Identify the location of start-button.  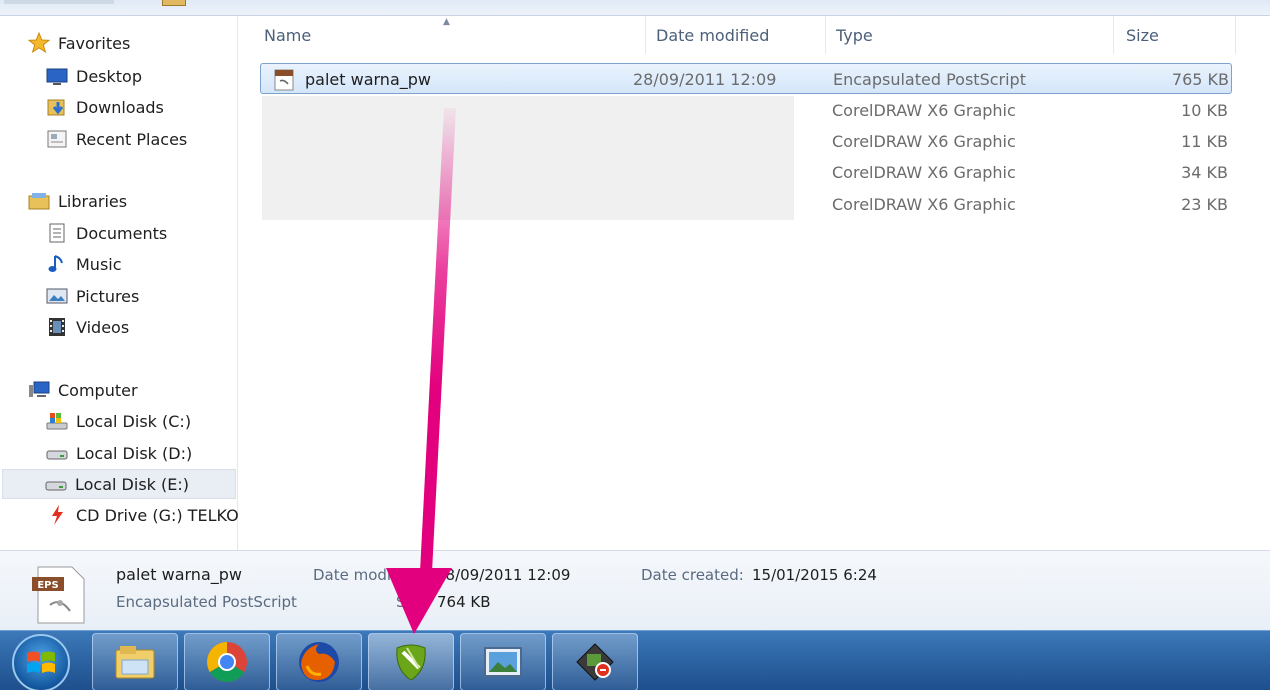
(41, 662).